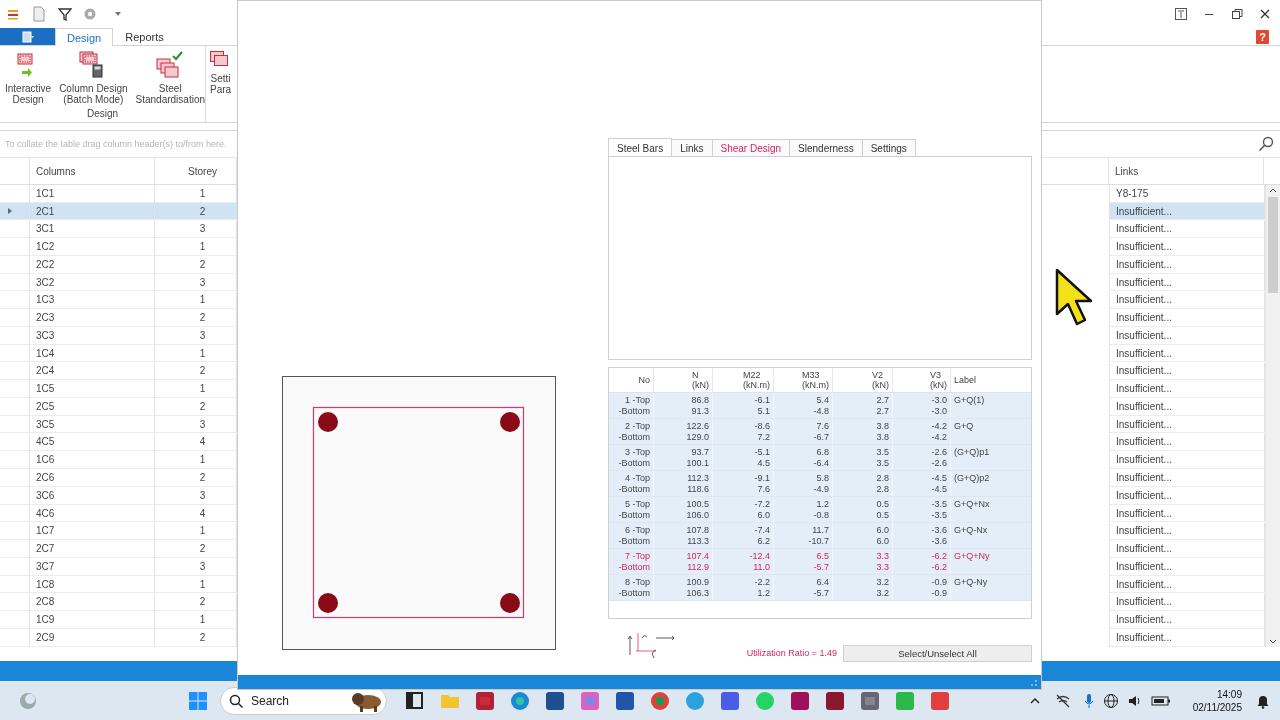 The image size is (1280, 720). Describe the element at coordinates (660, 701) in the screenshot. I see `chrome-icon` at that location.